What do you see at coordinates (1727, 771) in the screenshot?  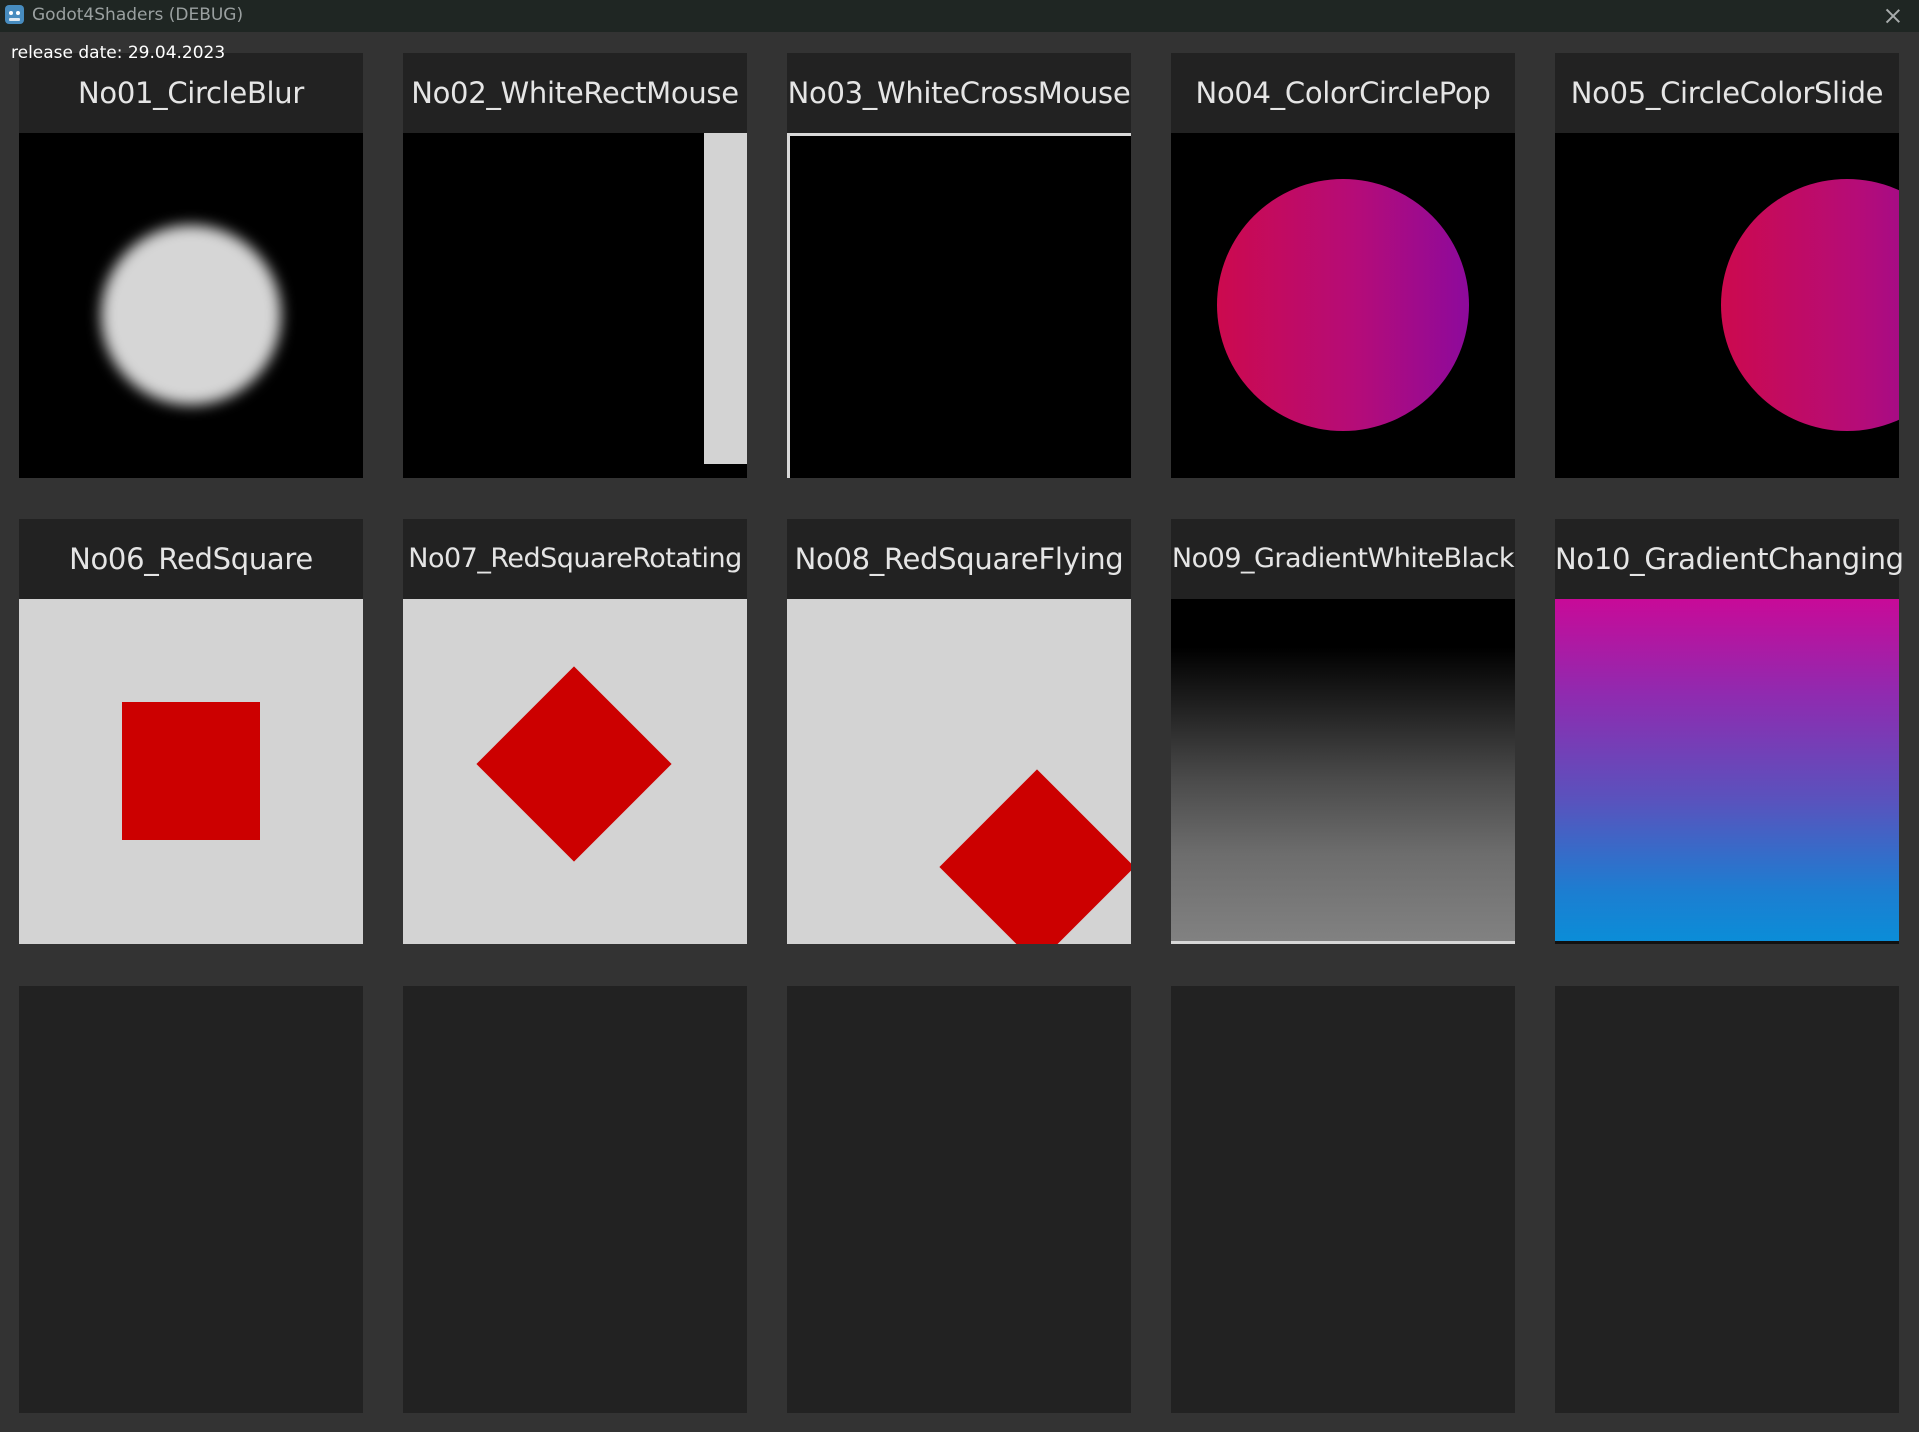 I see `shader-preview-gradient-changing` at bounding box center [1727, 771].